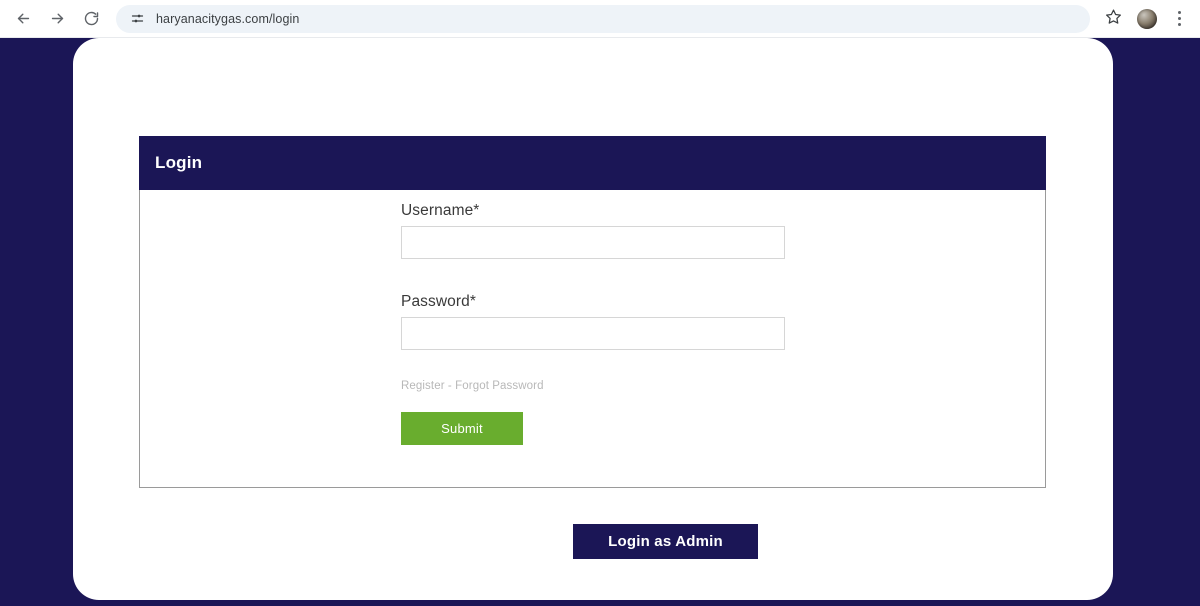  I want to click on arrow-left-icon, so click(23, 18).